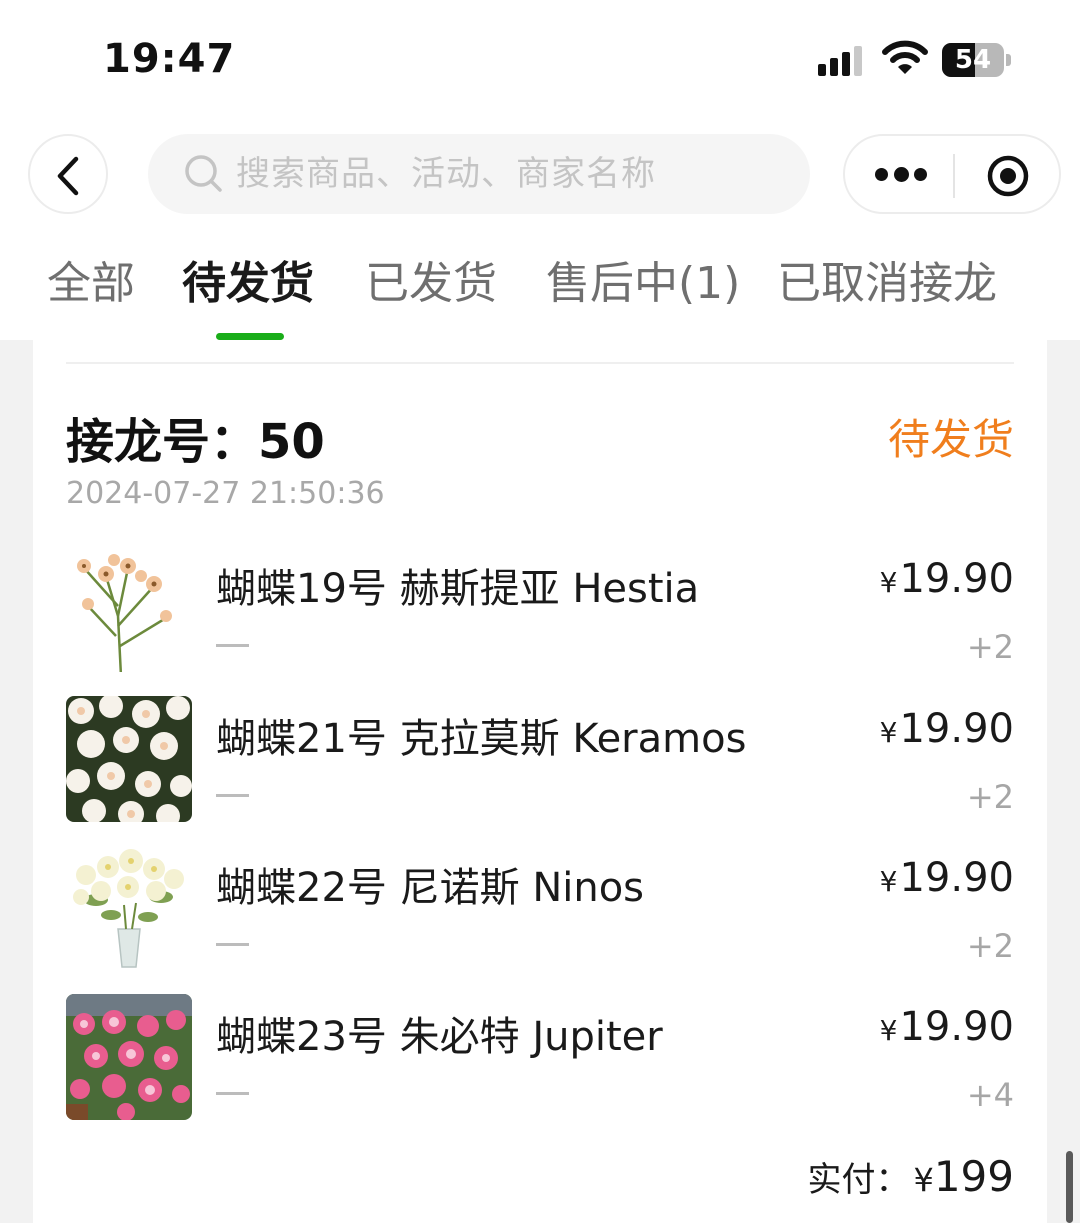 This screenshot has width=1080, height=1223. Describe the element at coordinates (225, 493) in the screenshot. I see `order-timestamp: 2024-07-27 21:50:36` at that location.